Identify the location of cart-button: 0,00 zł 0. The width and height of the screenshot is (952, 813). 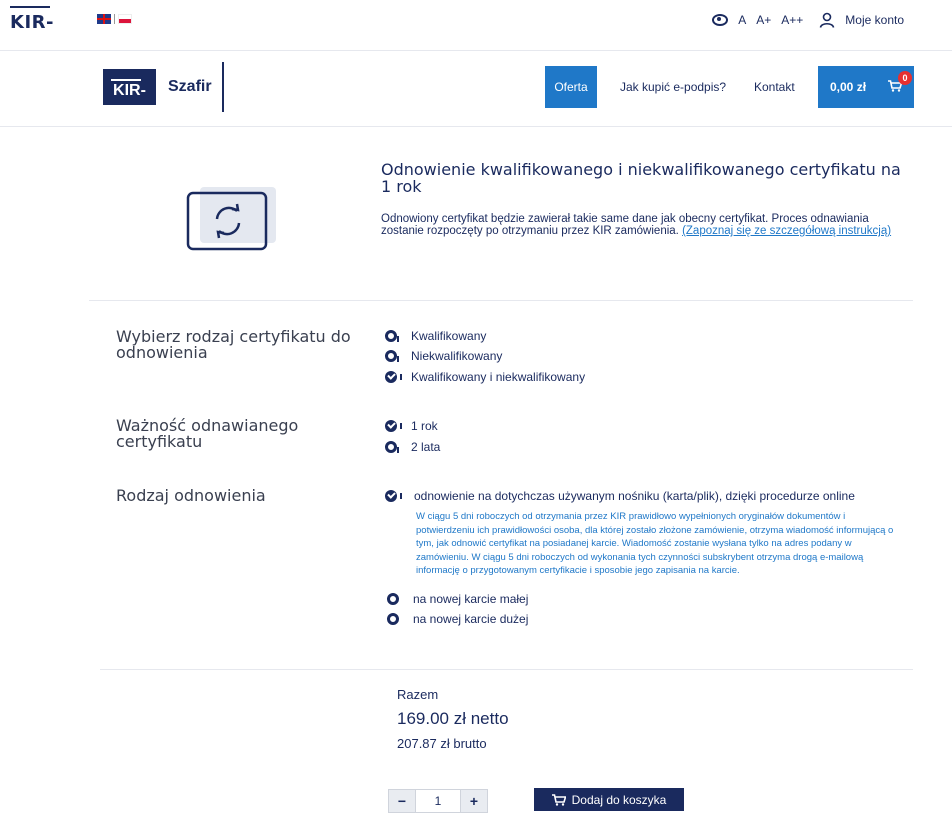
(866, 87).